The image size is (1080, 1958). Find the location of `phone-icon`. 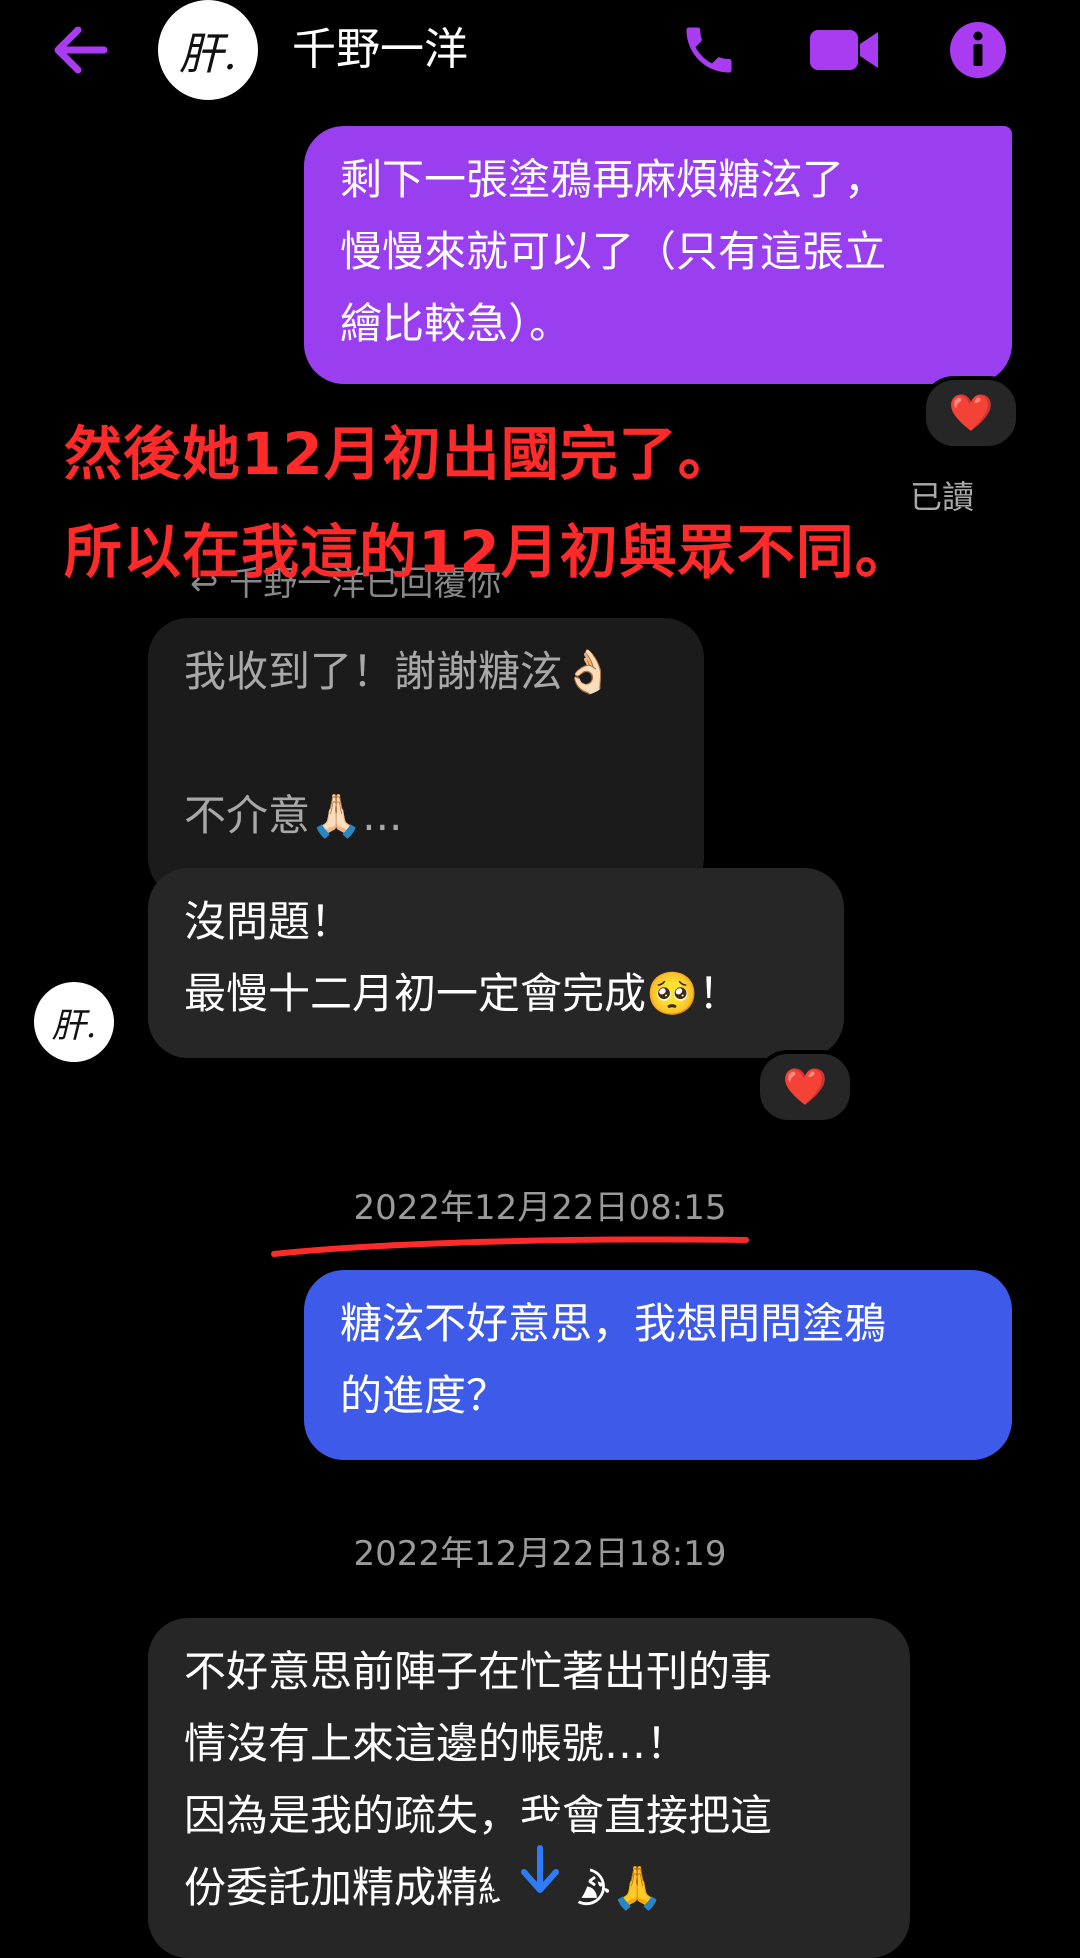

phone-icon is located at coordinates (709, 50).